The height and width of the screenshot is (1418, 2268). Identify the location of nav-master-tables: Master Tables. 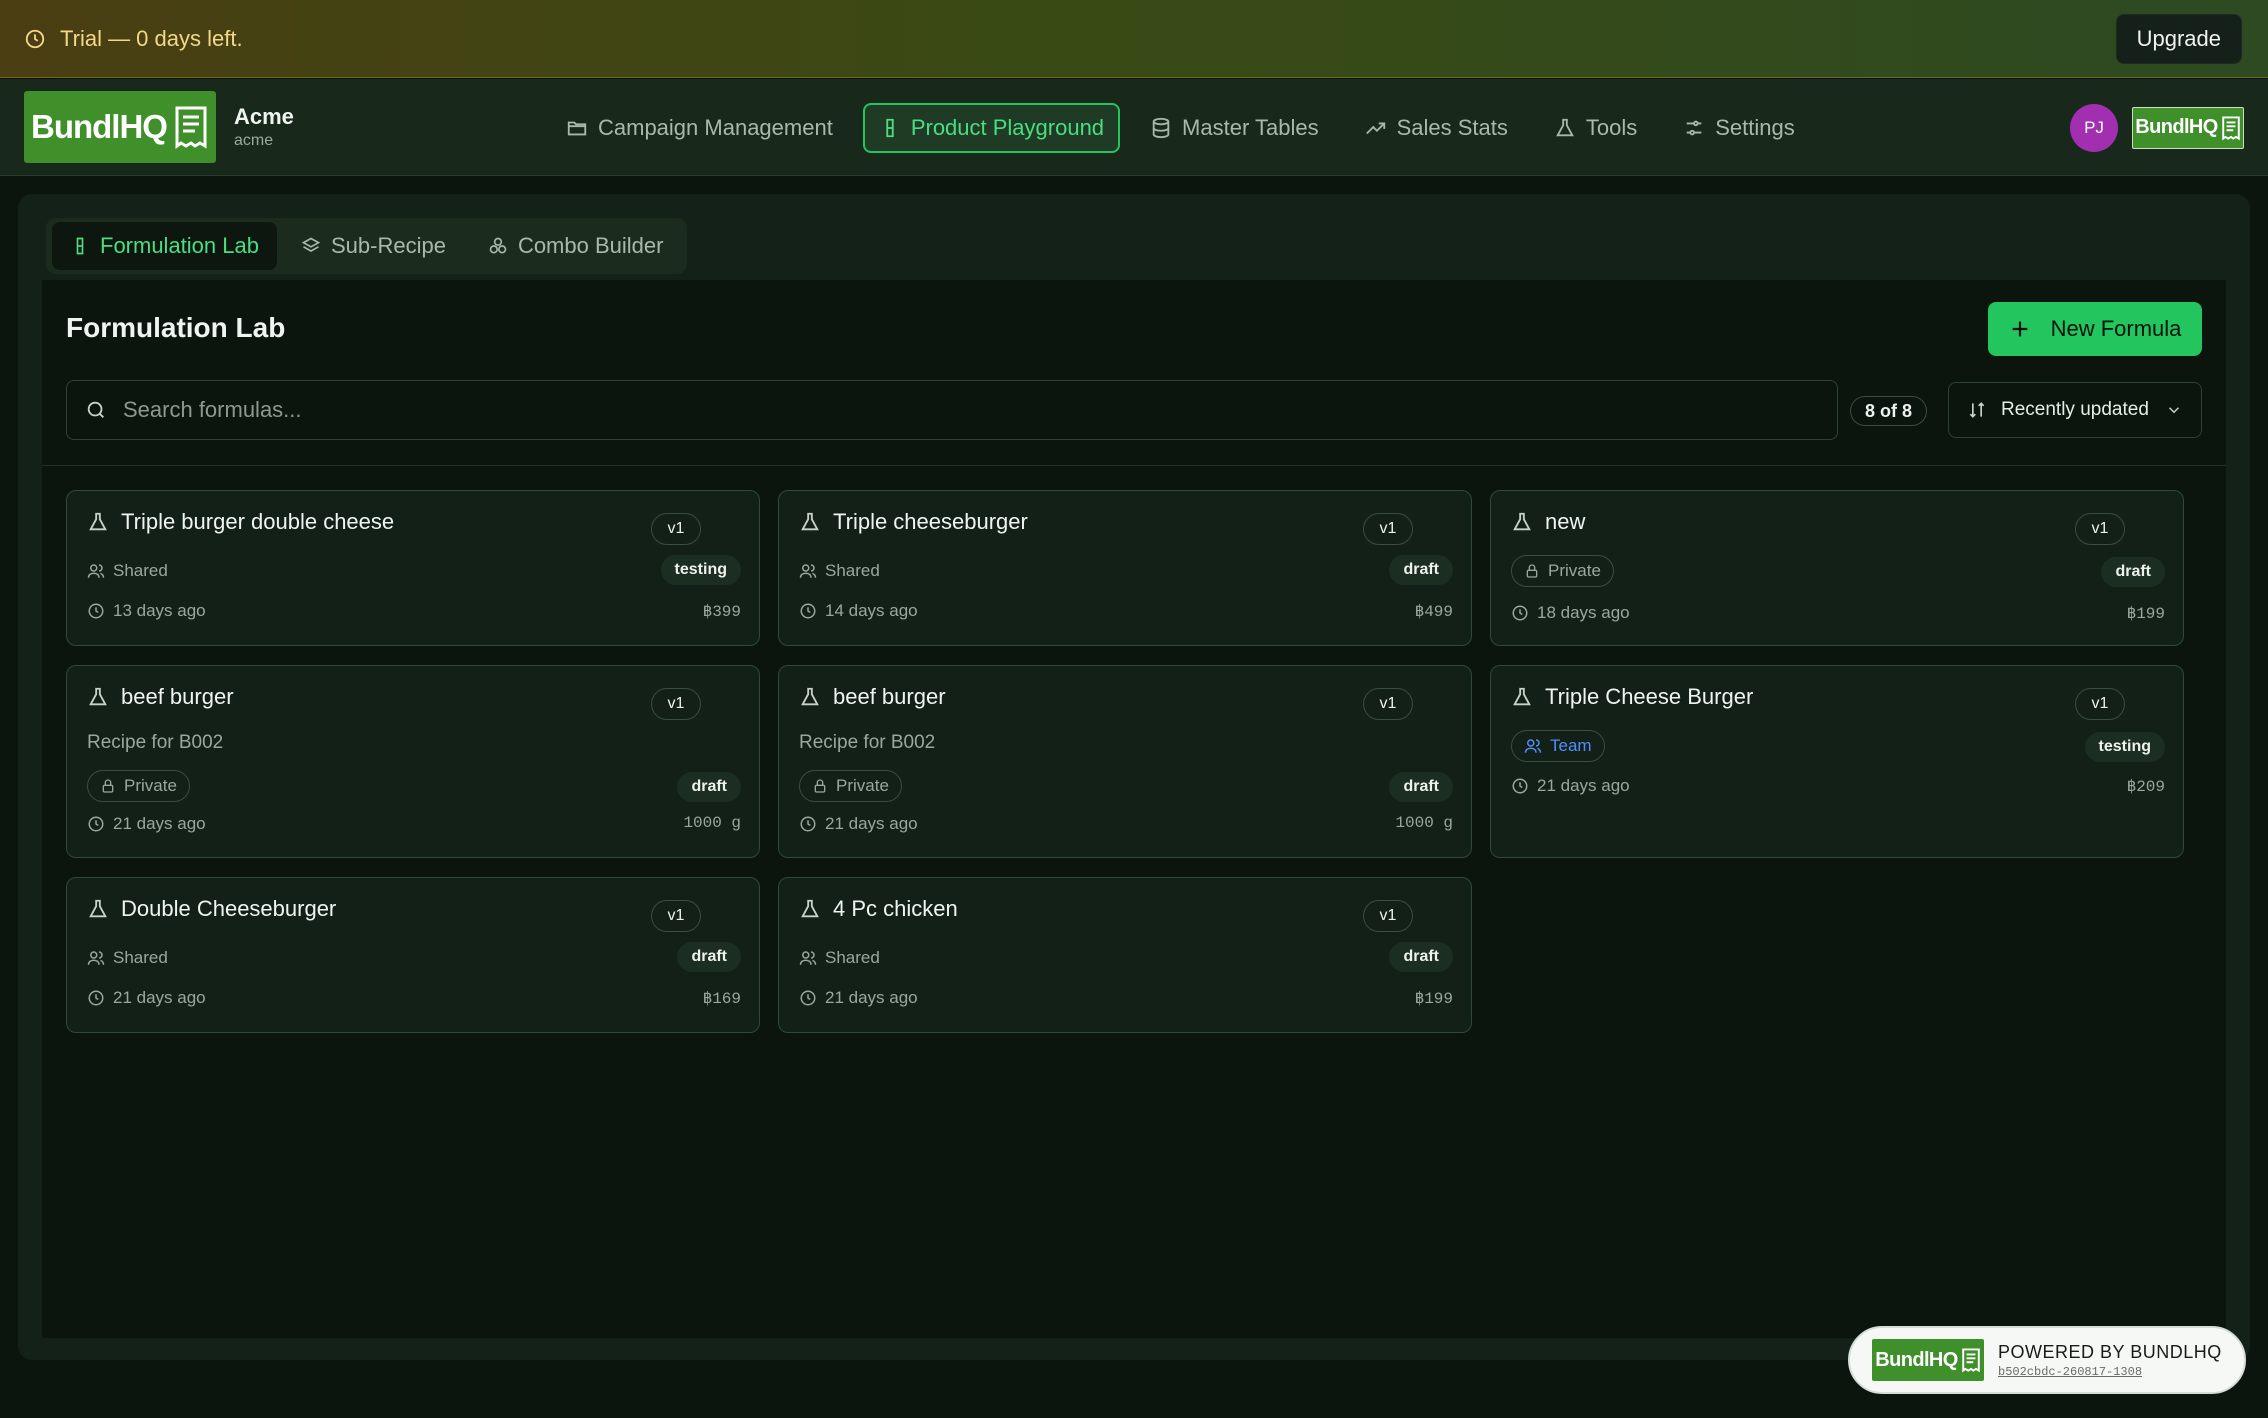
(1234, 128).